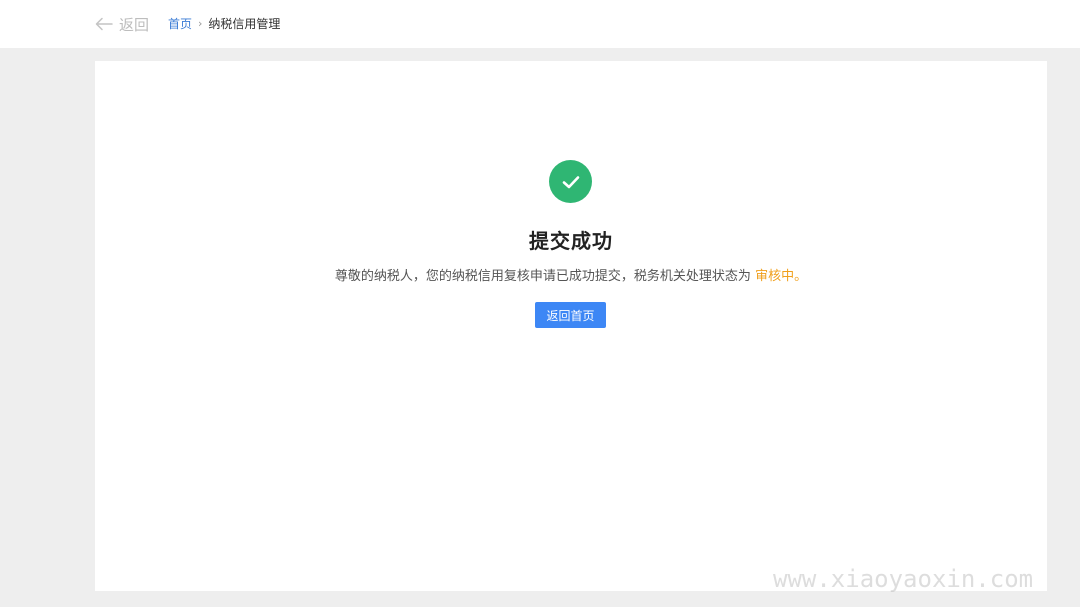 The width and height of the screenshot is (1080, 607). What do you see at coordinates (571, 241) in the screenshot?
I see `result-title: 提交成功` at bounding box center [571, 241].